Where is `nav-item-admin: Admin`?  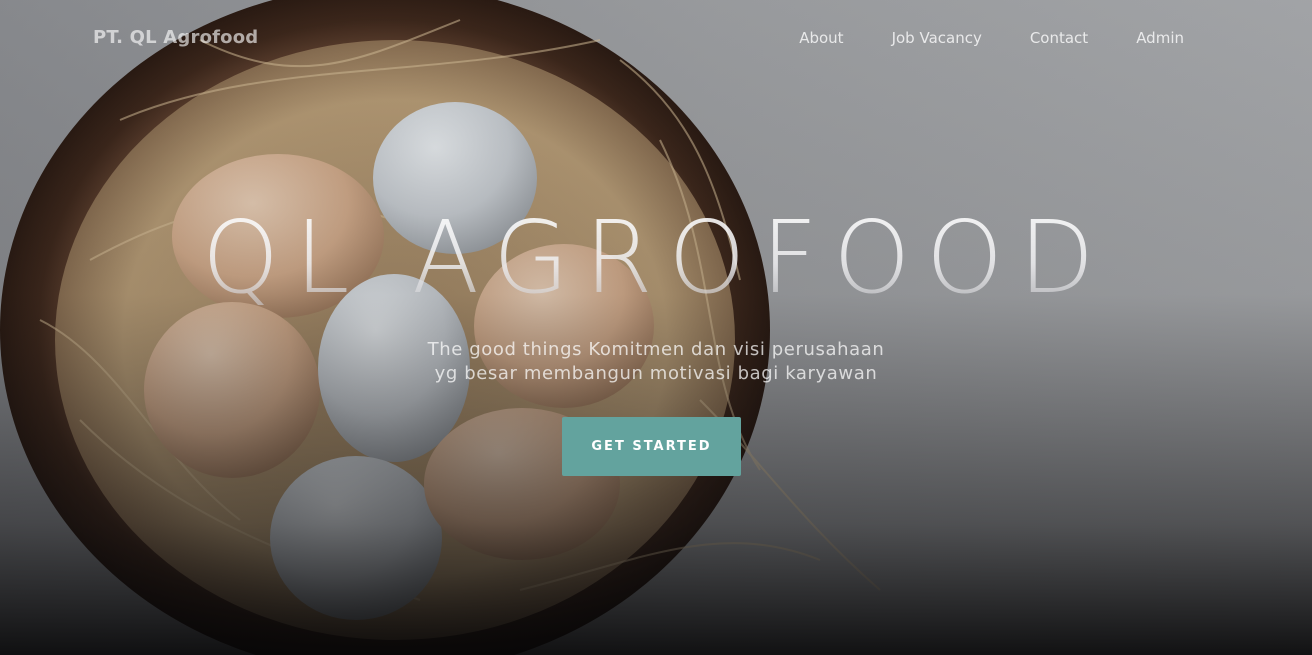 nav-item-admin: Admin is located at coordinates (1160, 38).